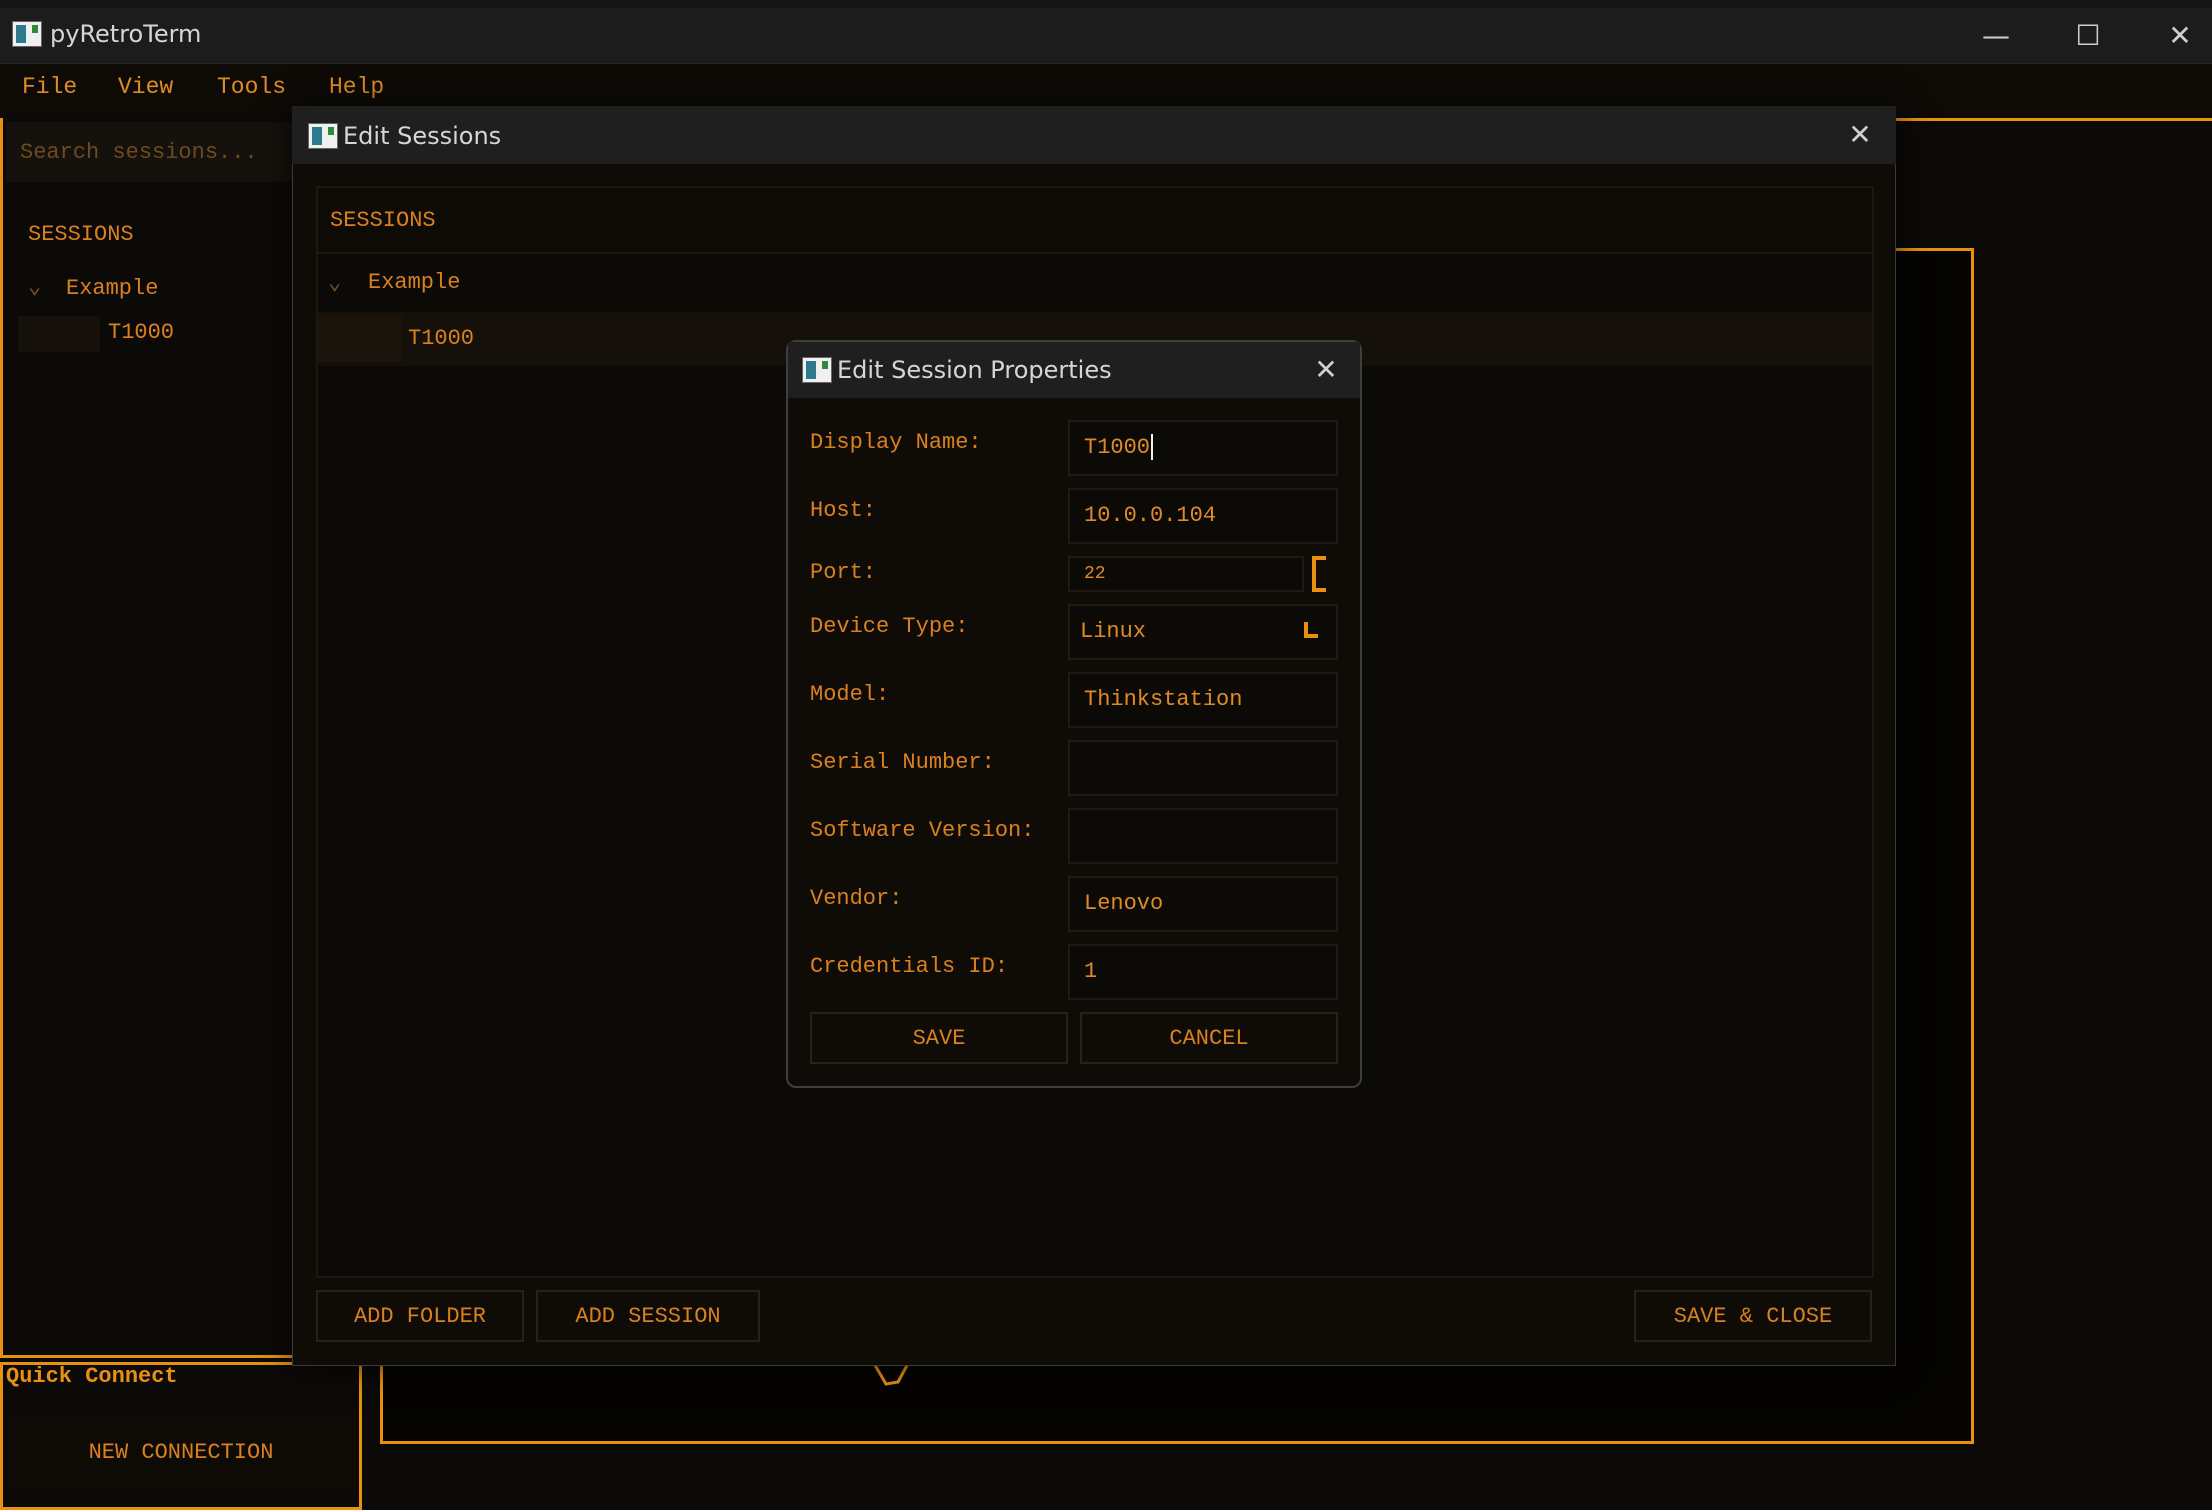  I want to click on menu-tools: Tools, so click(251, 87).